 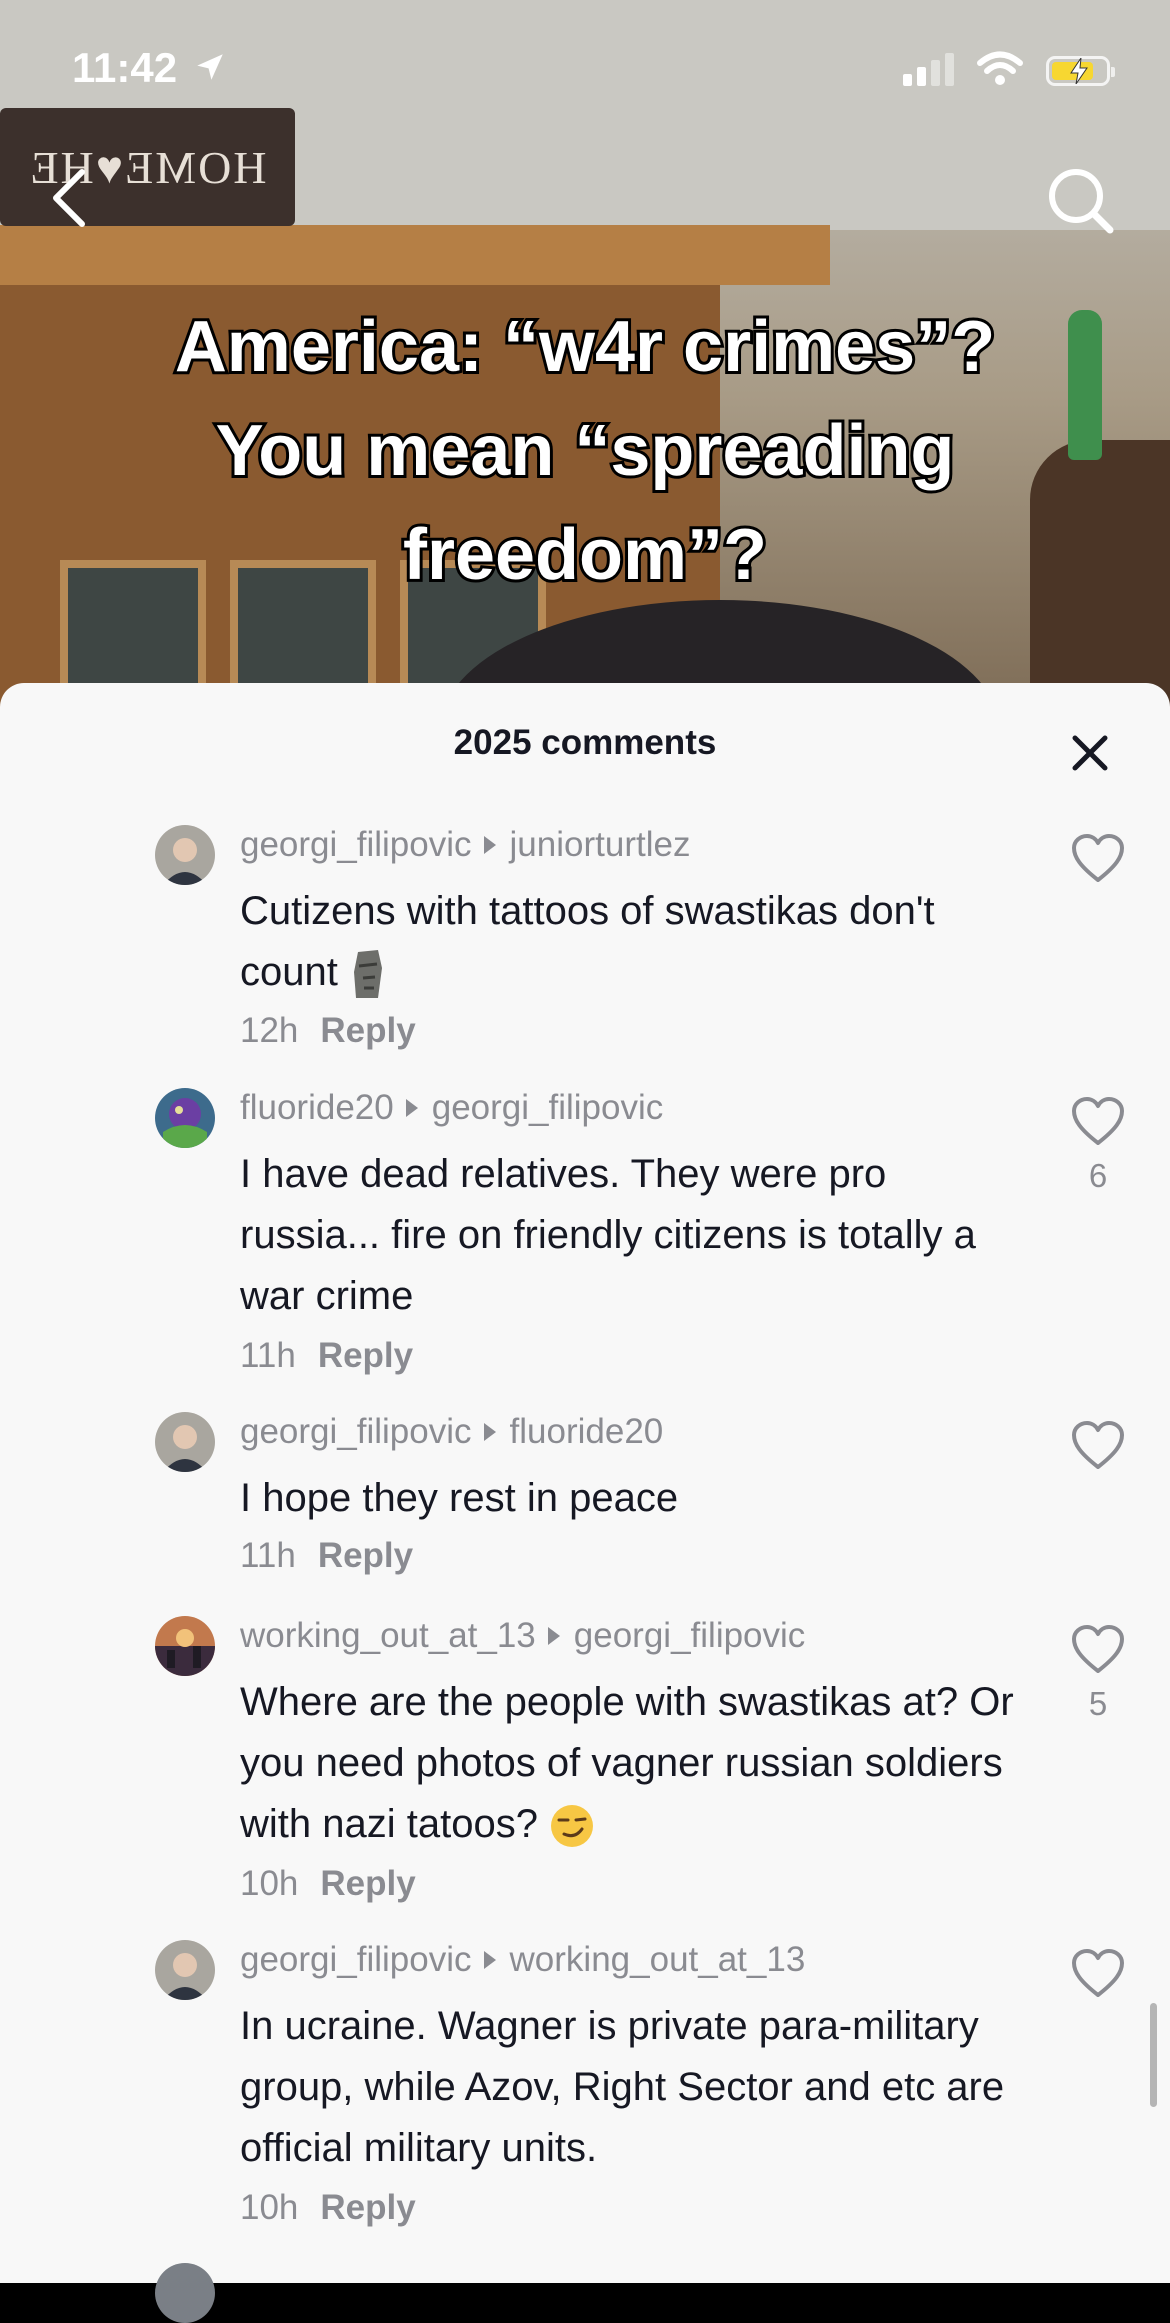 What do you see at coordinates (1000, 68) in the screenshot?
I see `wifi-icon` at bounding box center [1000, 68].